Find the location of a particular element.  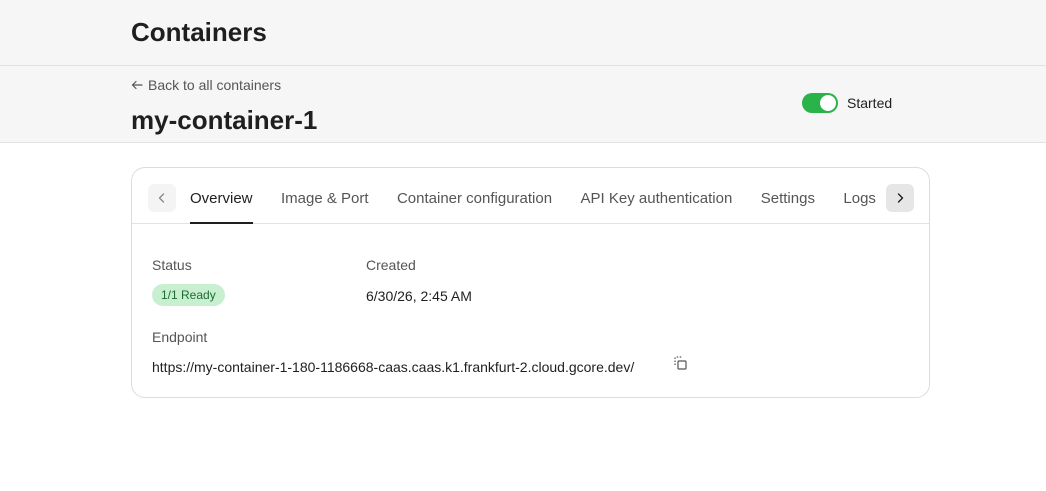

endpoint-label: Endpoint is located at coordinates (180, 337).